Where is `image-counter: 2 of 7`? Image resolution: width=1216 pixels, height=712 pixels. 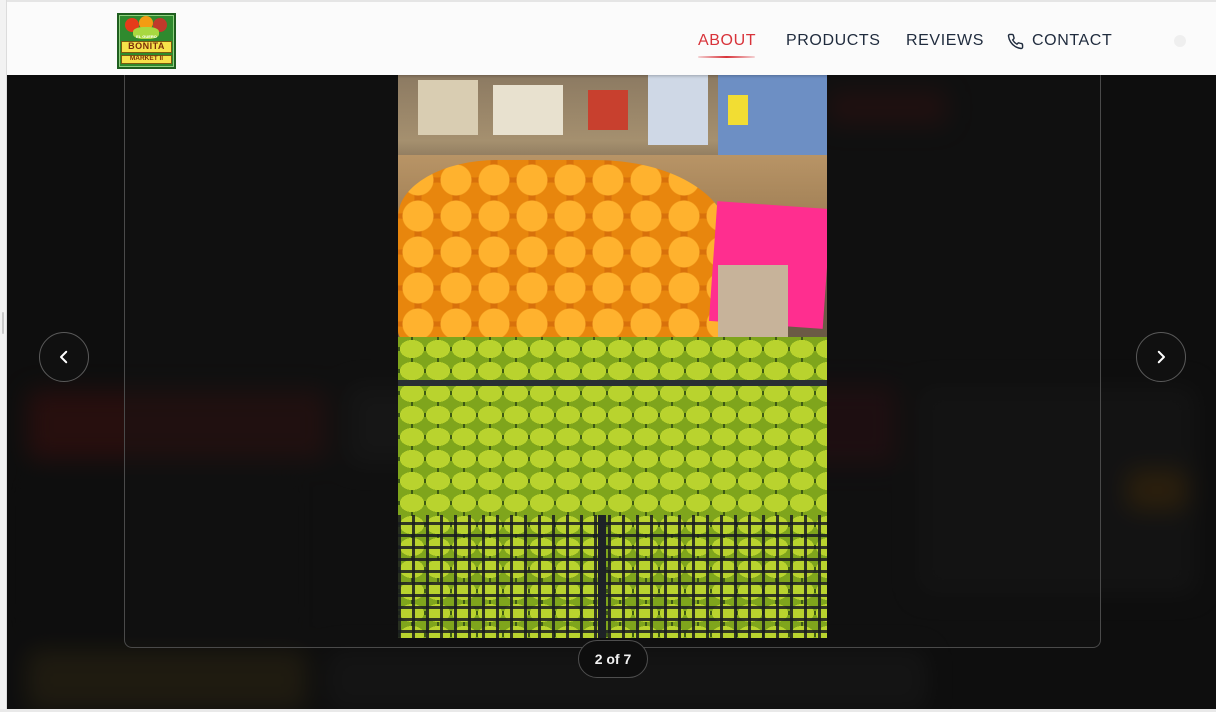
image-counter: 2 of 7 is located at coordinates (613, 659).